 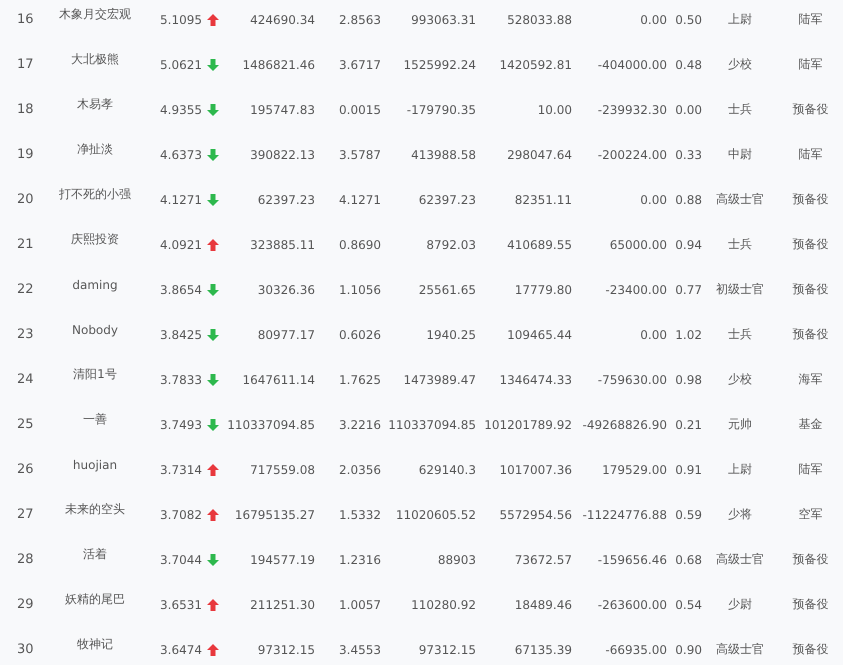 I want to click on score-cell-text: 3.7314, so click(x=180, y=469).